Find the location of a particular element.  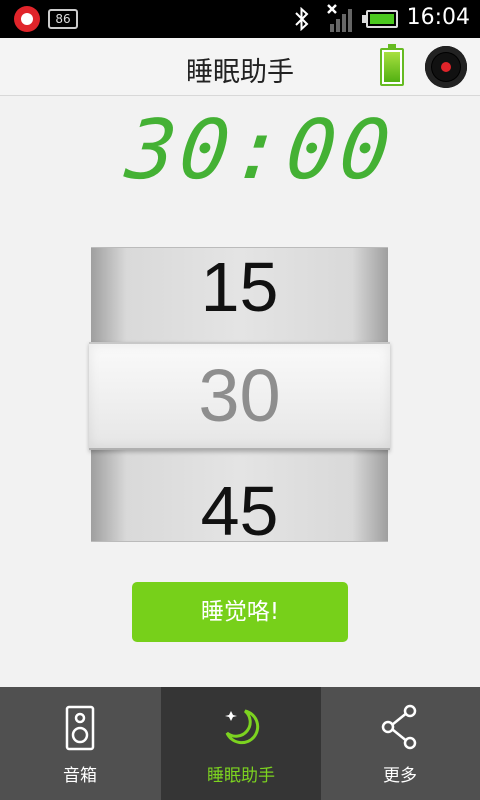

nav-label-more: 更多 is located at coordinates (400, 776).